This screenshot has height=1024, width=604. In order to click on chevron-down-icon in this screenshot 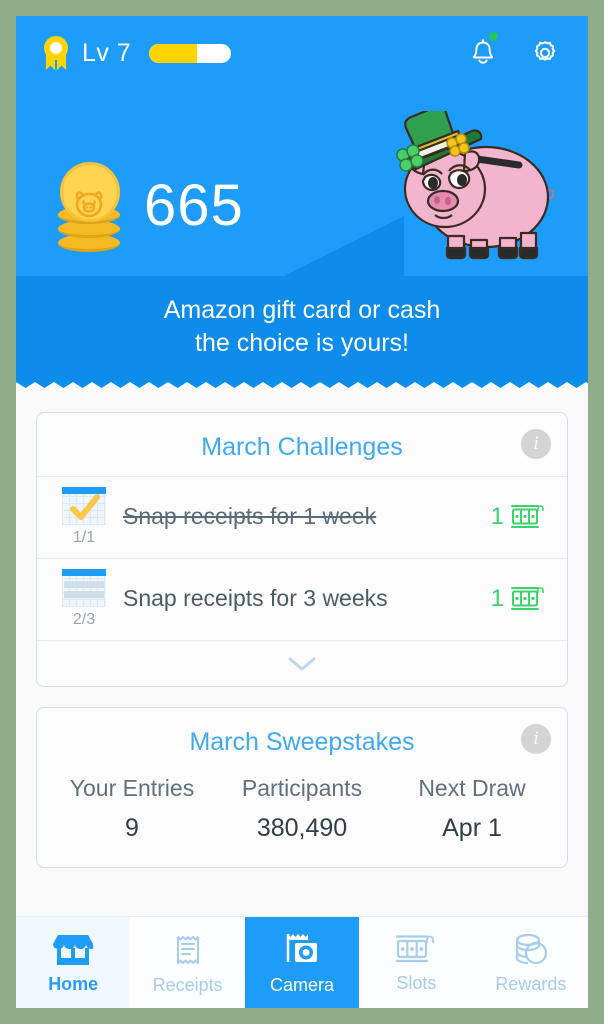, I will do `click(302, 663)`.